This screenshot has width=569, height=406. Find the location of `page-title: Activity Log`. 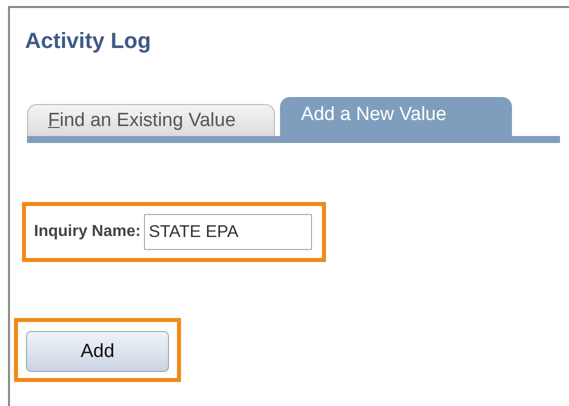

page-title: Activity Log is located at coordinates (88, 40).